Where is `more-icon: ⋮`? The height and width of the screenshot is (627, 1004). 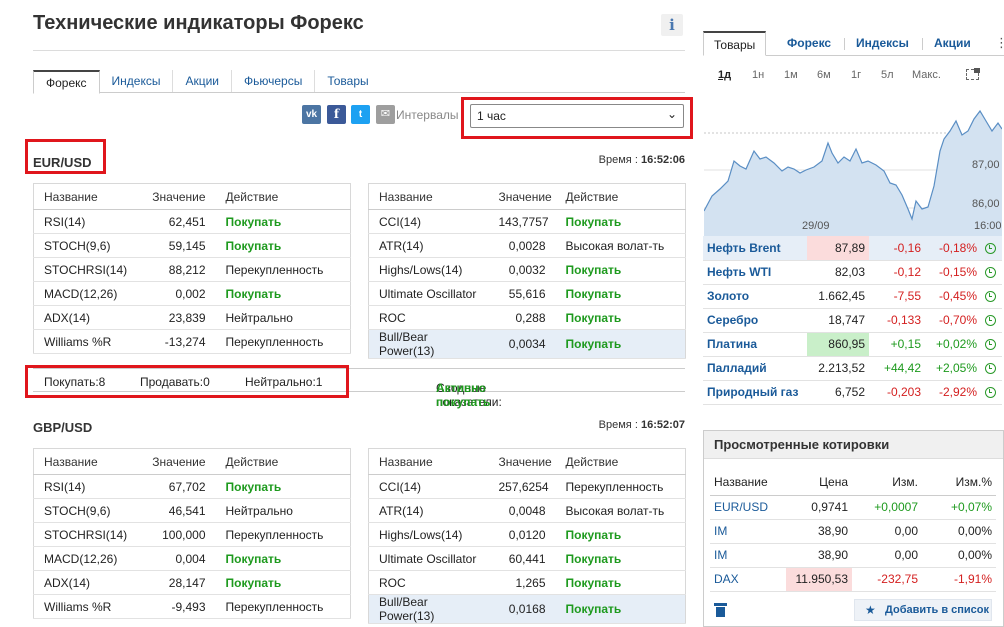
more-icon: ⋮ is located at coordinates (999, 43).